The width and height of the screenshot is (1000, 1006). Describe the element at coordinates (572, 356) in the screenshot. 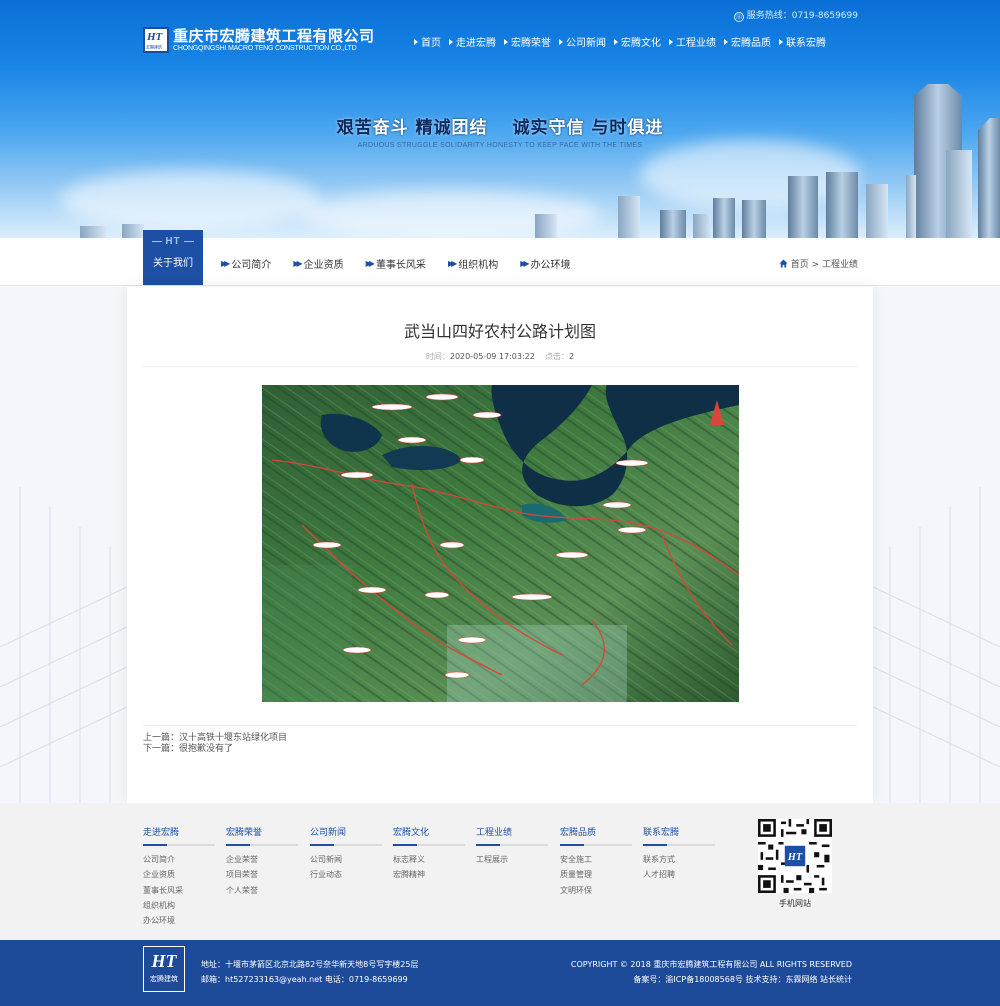

I see `click-count: 2` at that location.